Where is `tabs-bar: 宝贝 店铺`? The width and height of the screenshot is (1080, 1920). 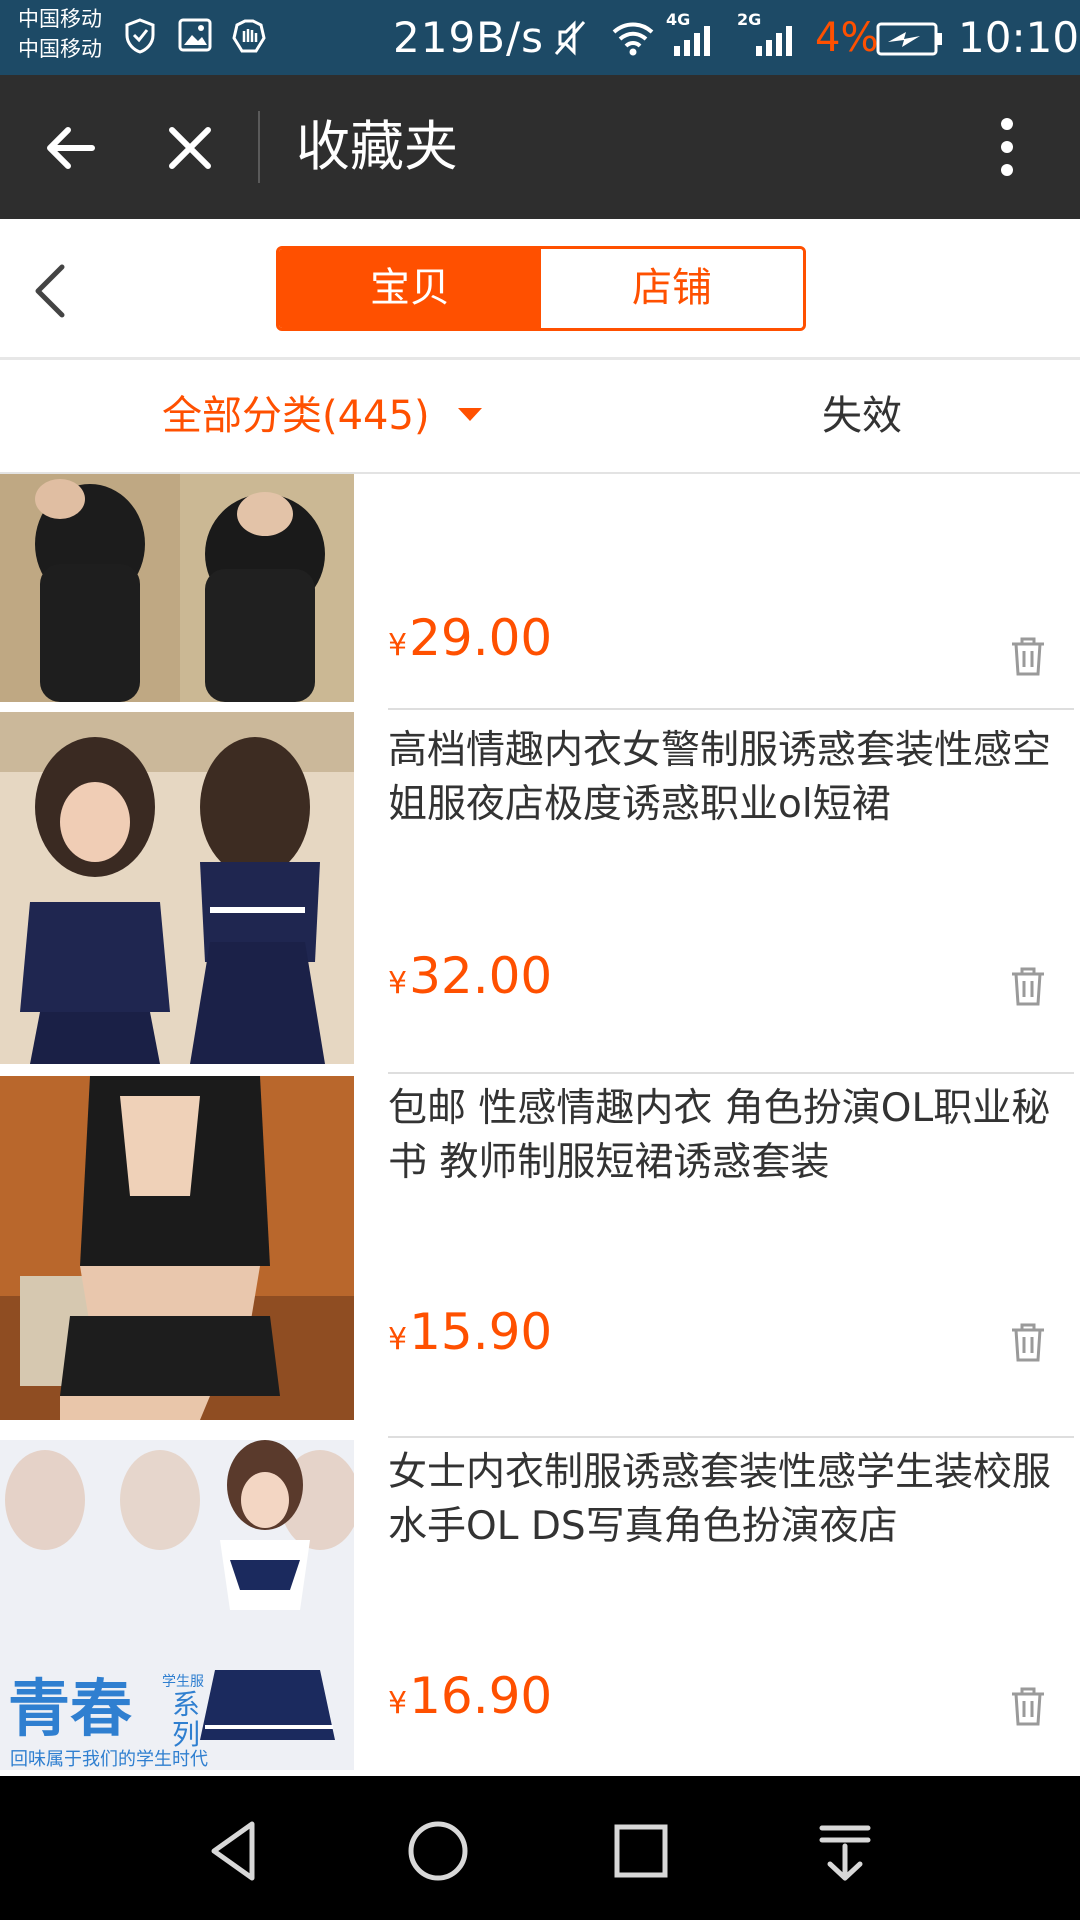
tabs-bar: 宝贝 店铺 is located at coordinates (540, 289).